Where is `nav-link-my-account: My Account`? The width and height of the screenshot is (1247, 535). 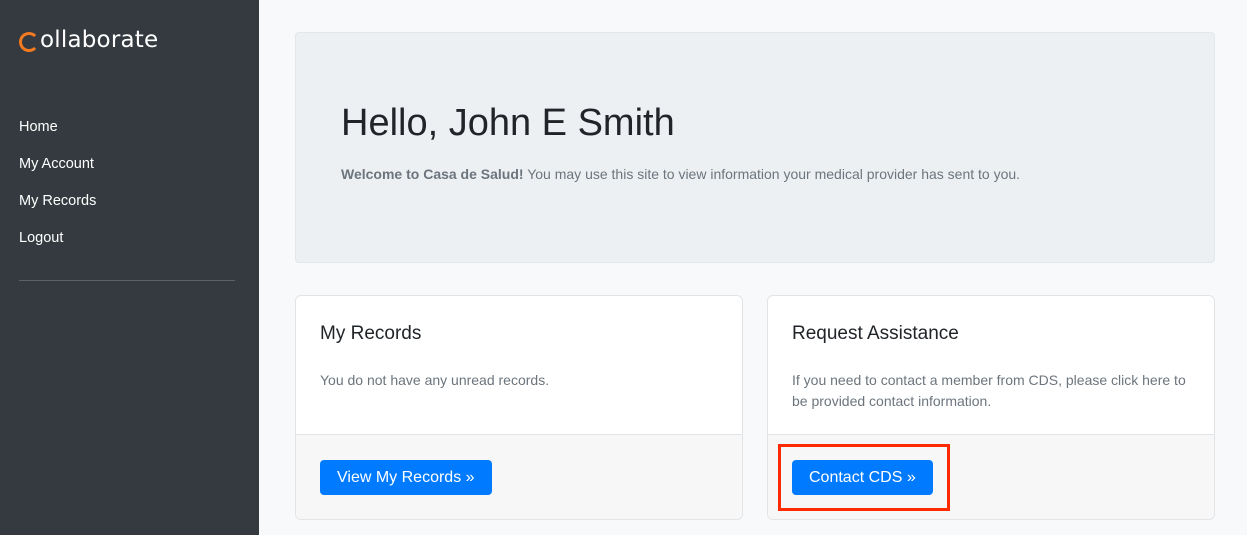
nav-link-my-account: My Account is located at coordinates (56, 164).